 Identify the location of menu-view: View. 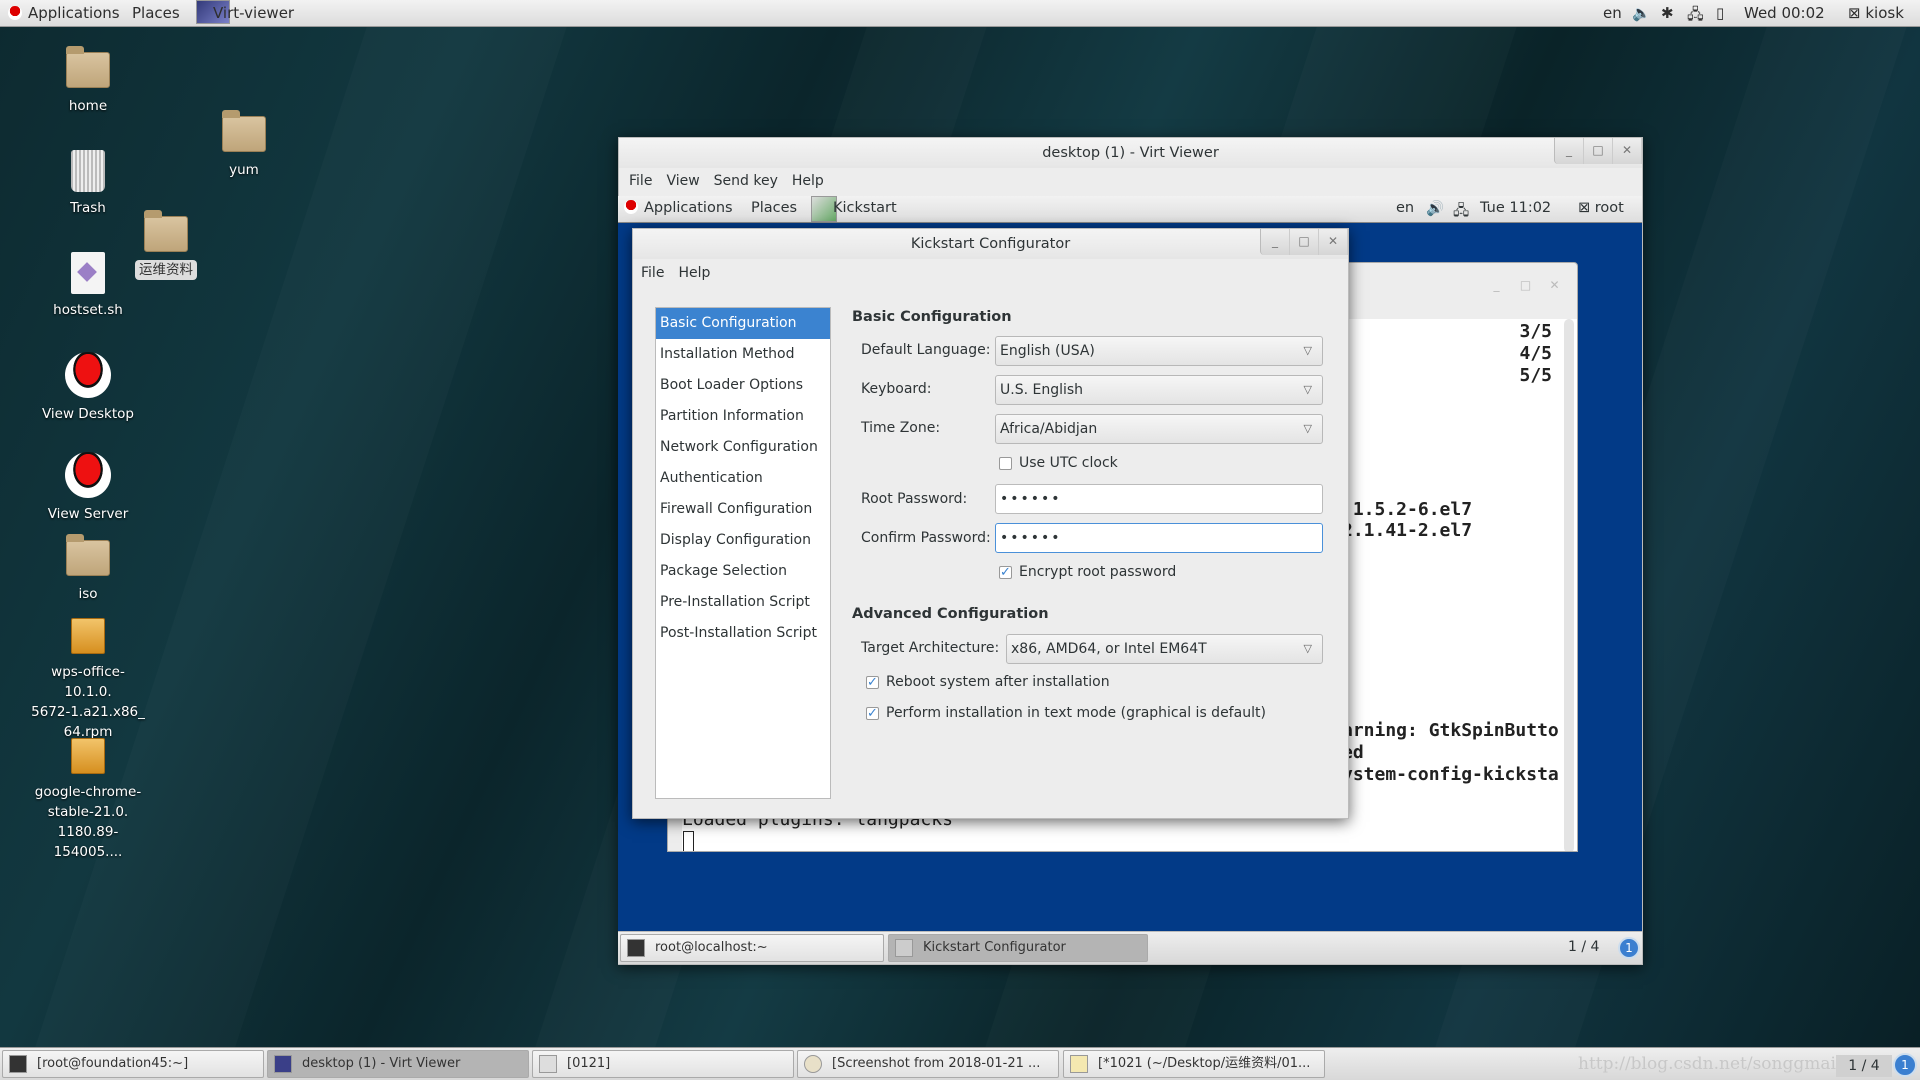
(682, 181).